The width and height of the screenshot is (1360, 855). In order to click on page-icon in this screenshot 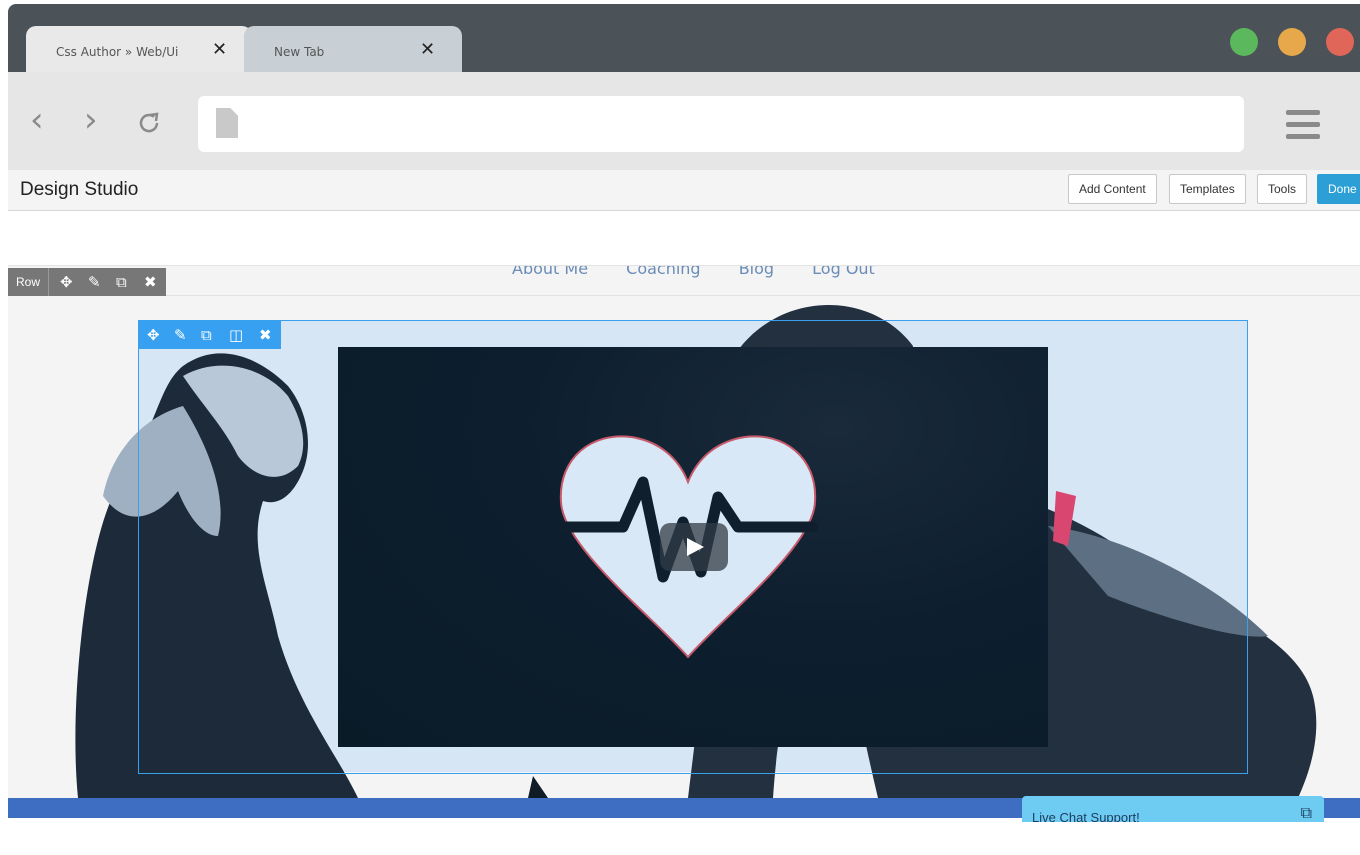, I will do `click(227, 123)`.